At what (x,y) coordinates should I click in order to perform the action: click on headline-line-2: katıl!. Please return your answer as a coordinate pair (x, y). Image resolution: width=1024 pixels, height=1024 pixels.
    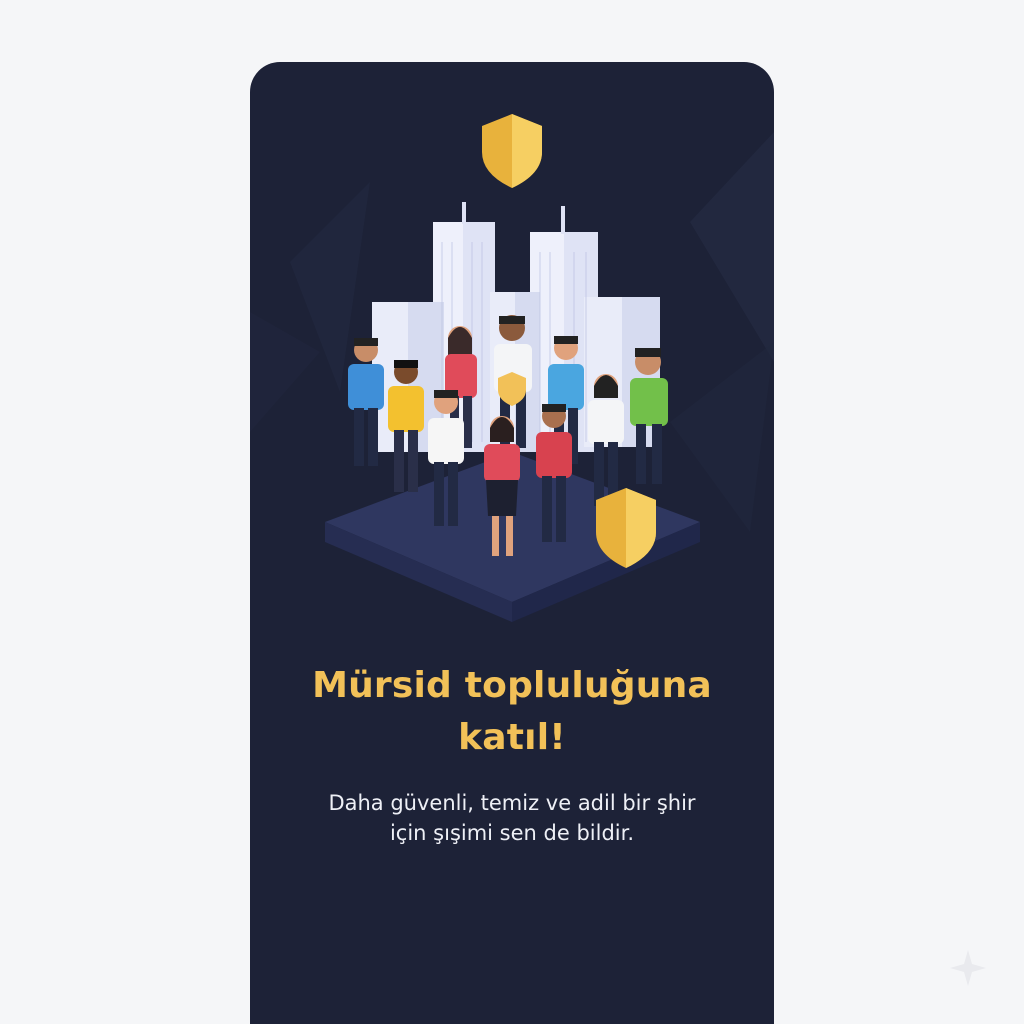
    Looking at the image, I should click on (512, 737).